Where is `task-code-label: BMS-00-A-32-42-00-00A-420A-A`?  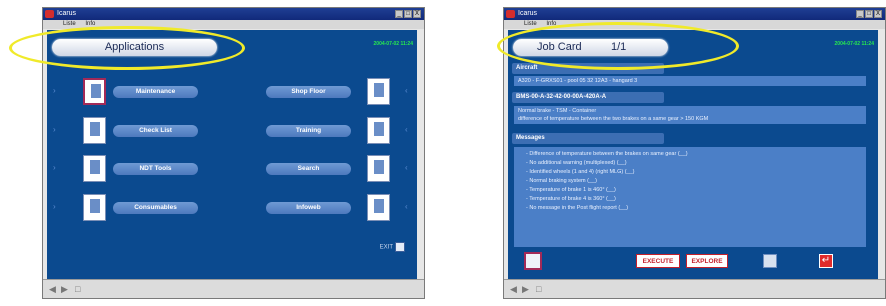 task-code-label: BMS-00-A-32-42-00-00A-420A-A is located at coordinates (588, 97).